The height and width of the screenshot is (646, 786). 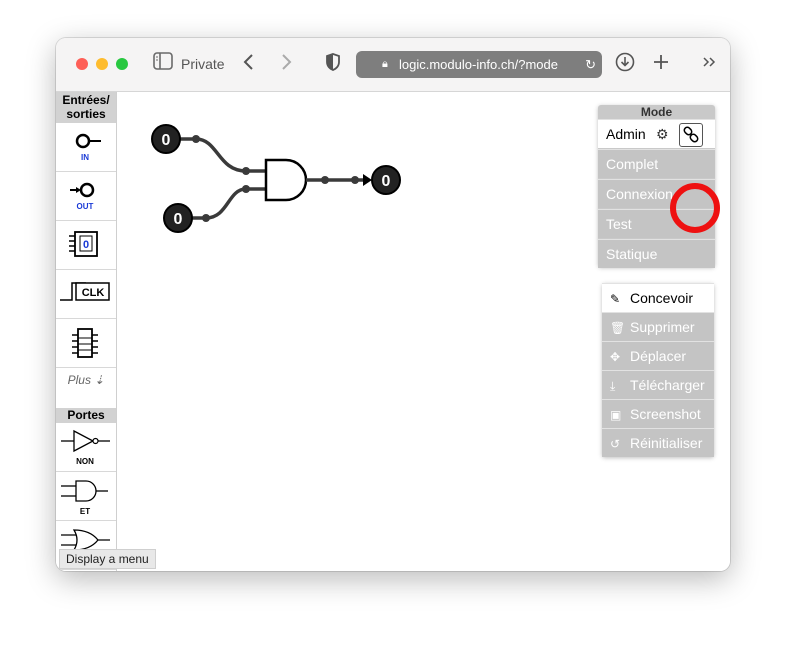 I want to click on not-label: NON, so click(x=85, y=461).